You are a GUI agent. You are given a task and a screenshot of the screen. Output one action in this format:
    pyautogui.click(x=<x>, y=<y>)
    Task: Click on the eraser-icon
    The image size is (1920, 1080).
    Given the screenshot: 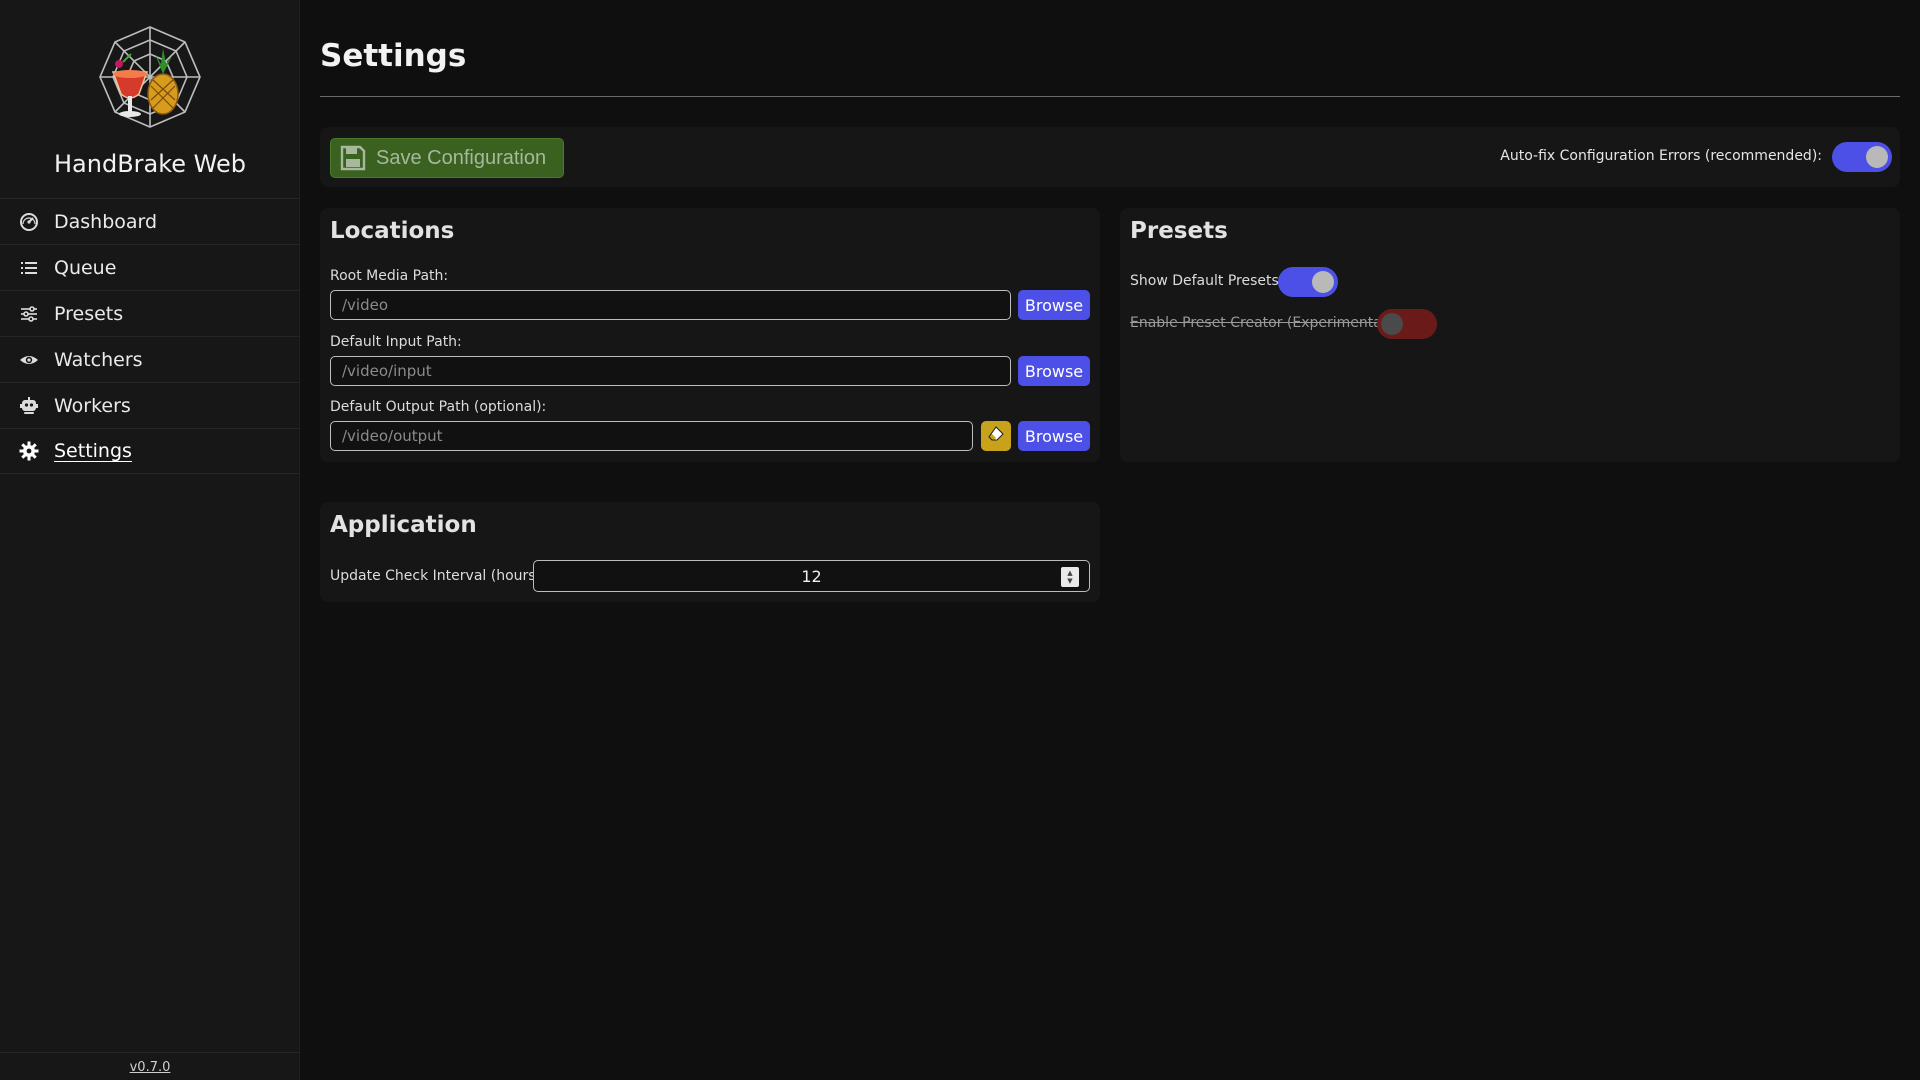 What is the action you would take?
    pyautogui.click(x=996, y=436)
    